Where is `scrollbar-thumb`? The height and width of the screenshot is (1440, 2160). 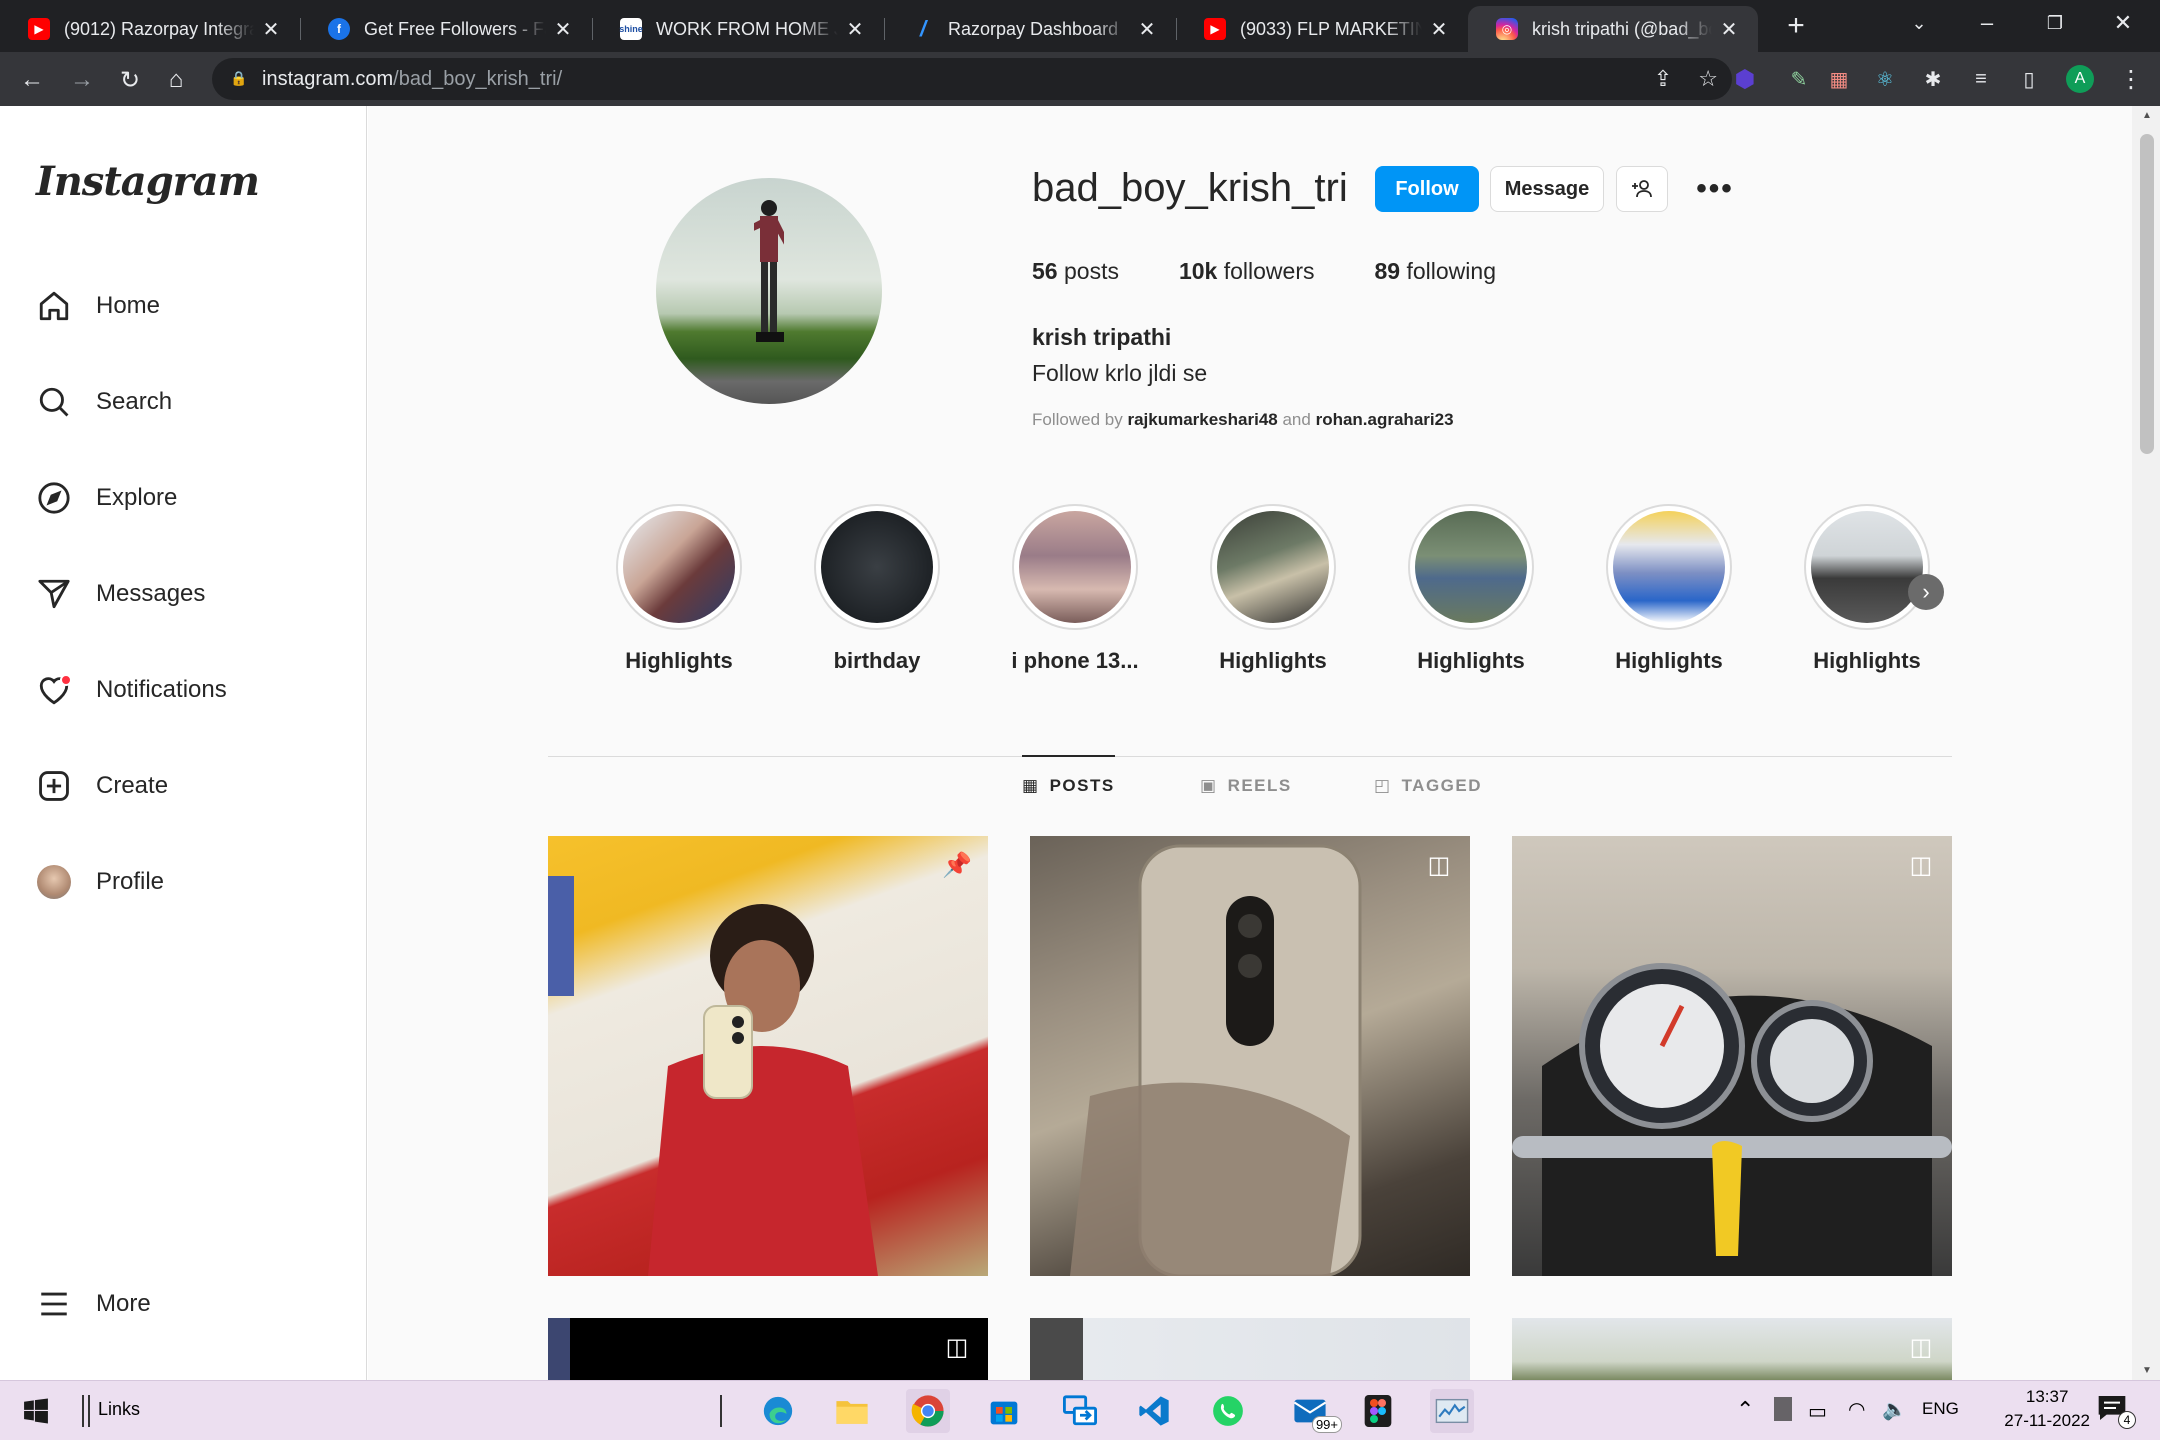
scrollbar-thumb is located at coordinates (2147, 294).